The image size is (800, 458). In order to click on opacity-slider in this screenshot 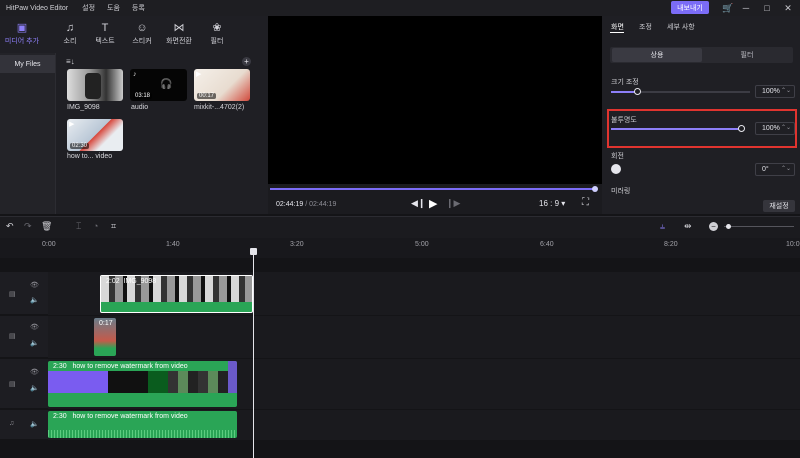, I will do `click(677, 129)`.